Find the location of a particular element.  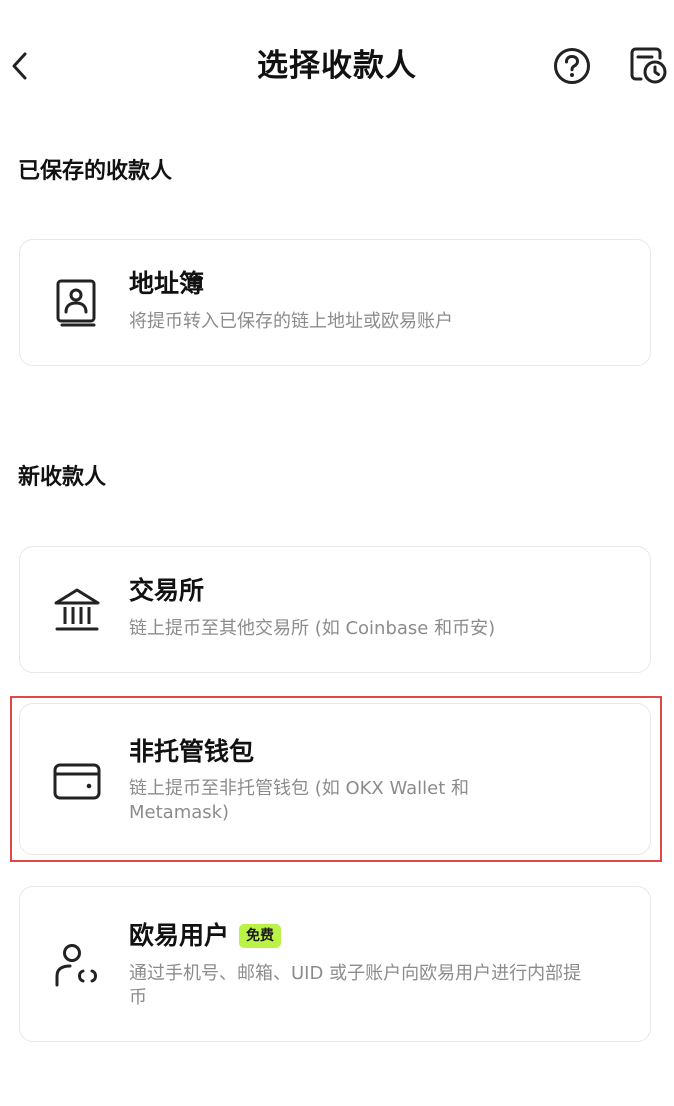

bank-icon is located at coordinates (77, 609).